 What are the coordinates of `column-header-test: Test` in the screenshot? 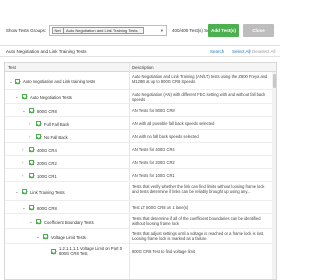 It's located at (12, 67).